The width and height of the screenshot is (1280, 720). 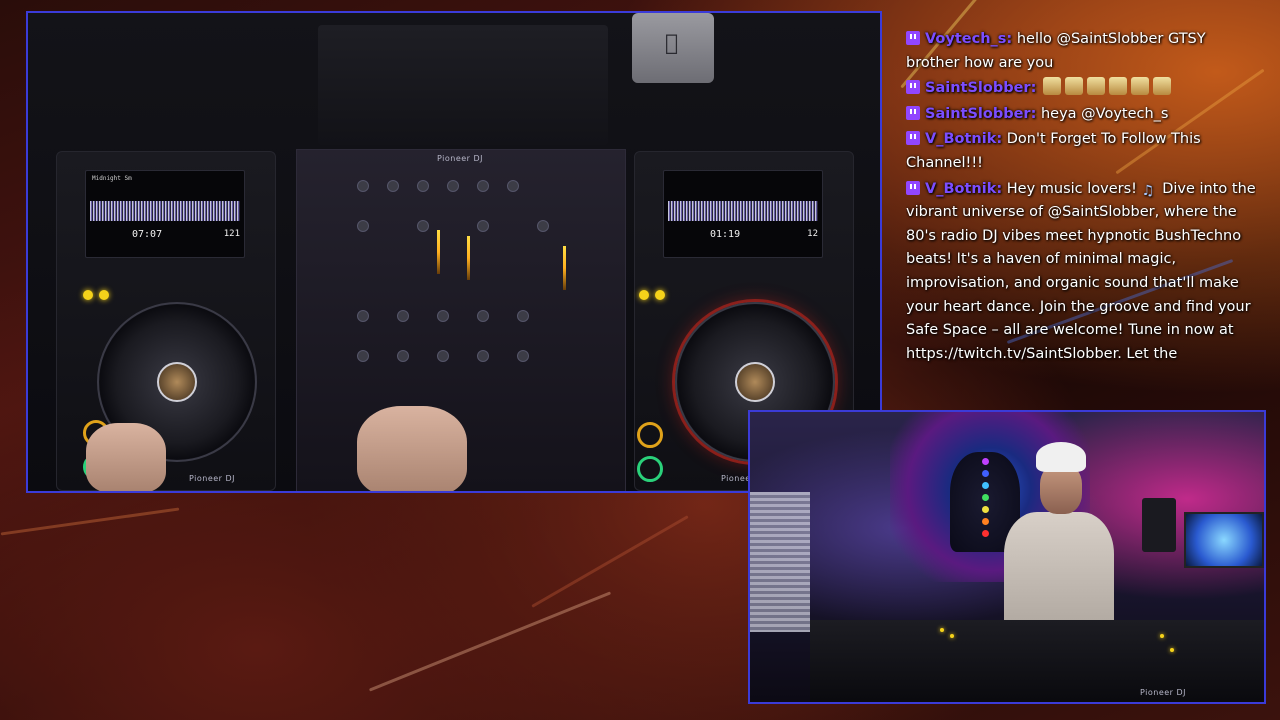 I want to click on right-player-screen: 01:19 12, so click(x=743, y=214).